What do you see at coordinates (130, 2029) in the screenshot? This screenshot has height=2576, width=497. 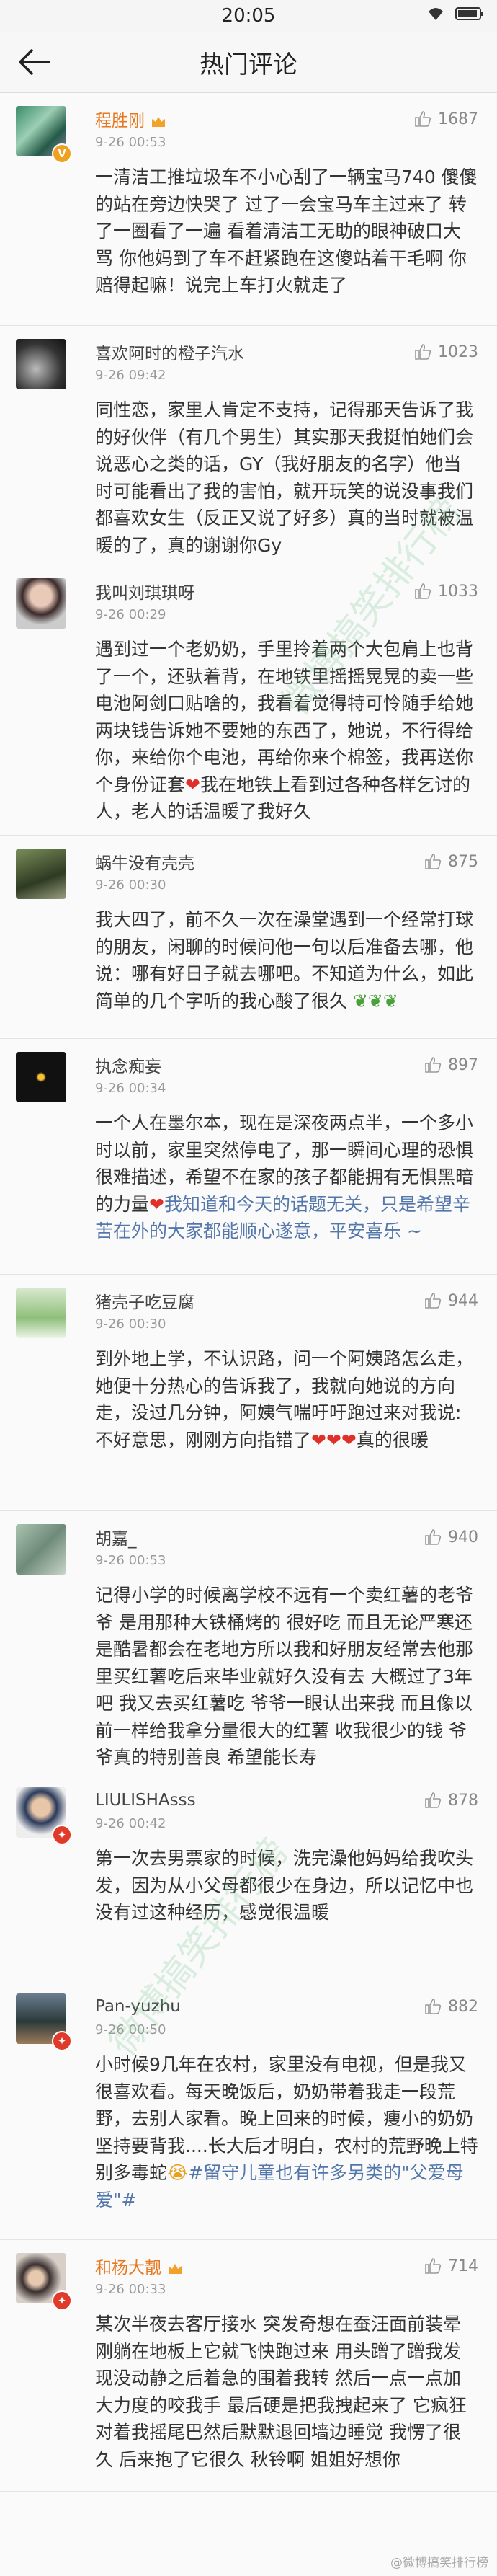 I see `comment-time: 9-26 00:50` at bounding box center [130, 2029].